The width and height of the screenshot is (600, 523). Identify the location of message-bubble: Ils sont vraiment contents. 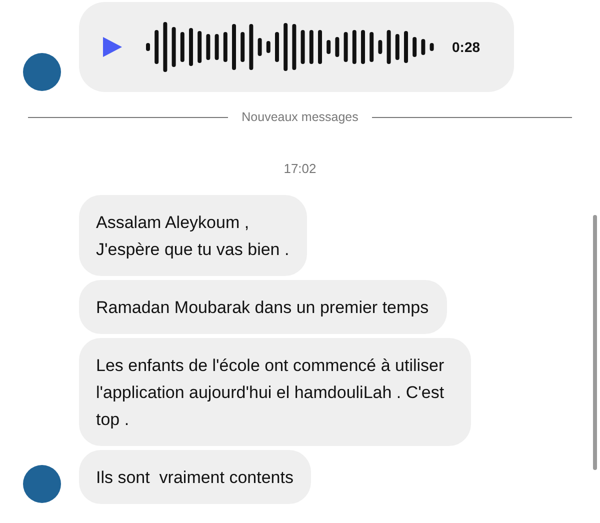
(195, 477).